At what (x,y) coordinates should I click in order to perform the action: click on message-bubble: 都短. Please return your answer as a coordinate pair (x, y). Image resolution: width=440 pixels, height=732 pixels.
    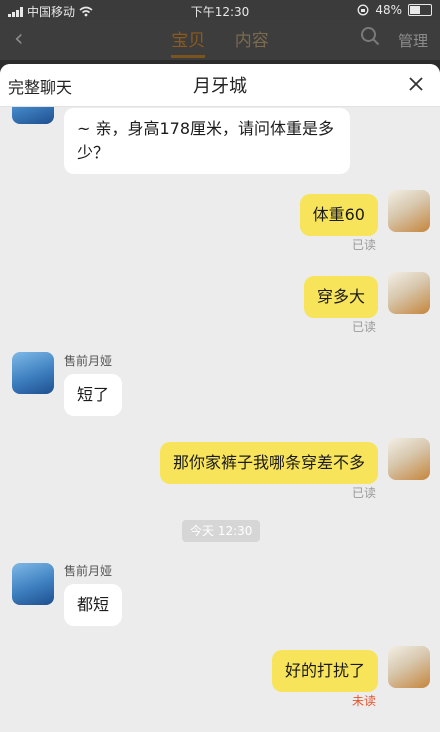
    Looking at the image, I should click on (93, 605).